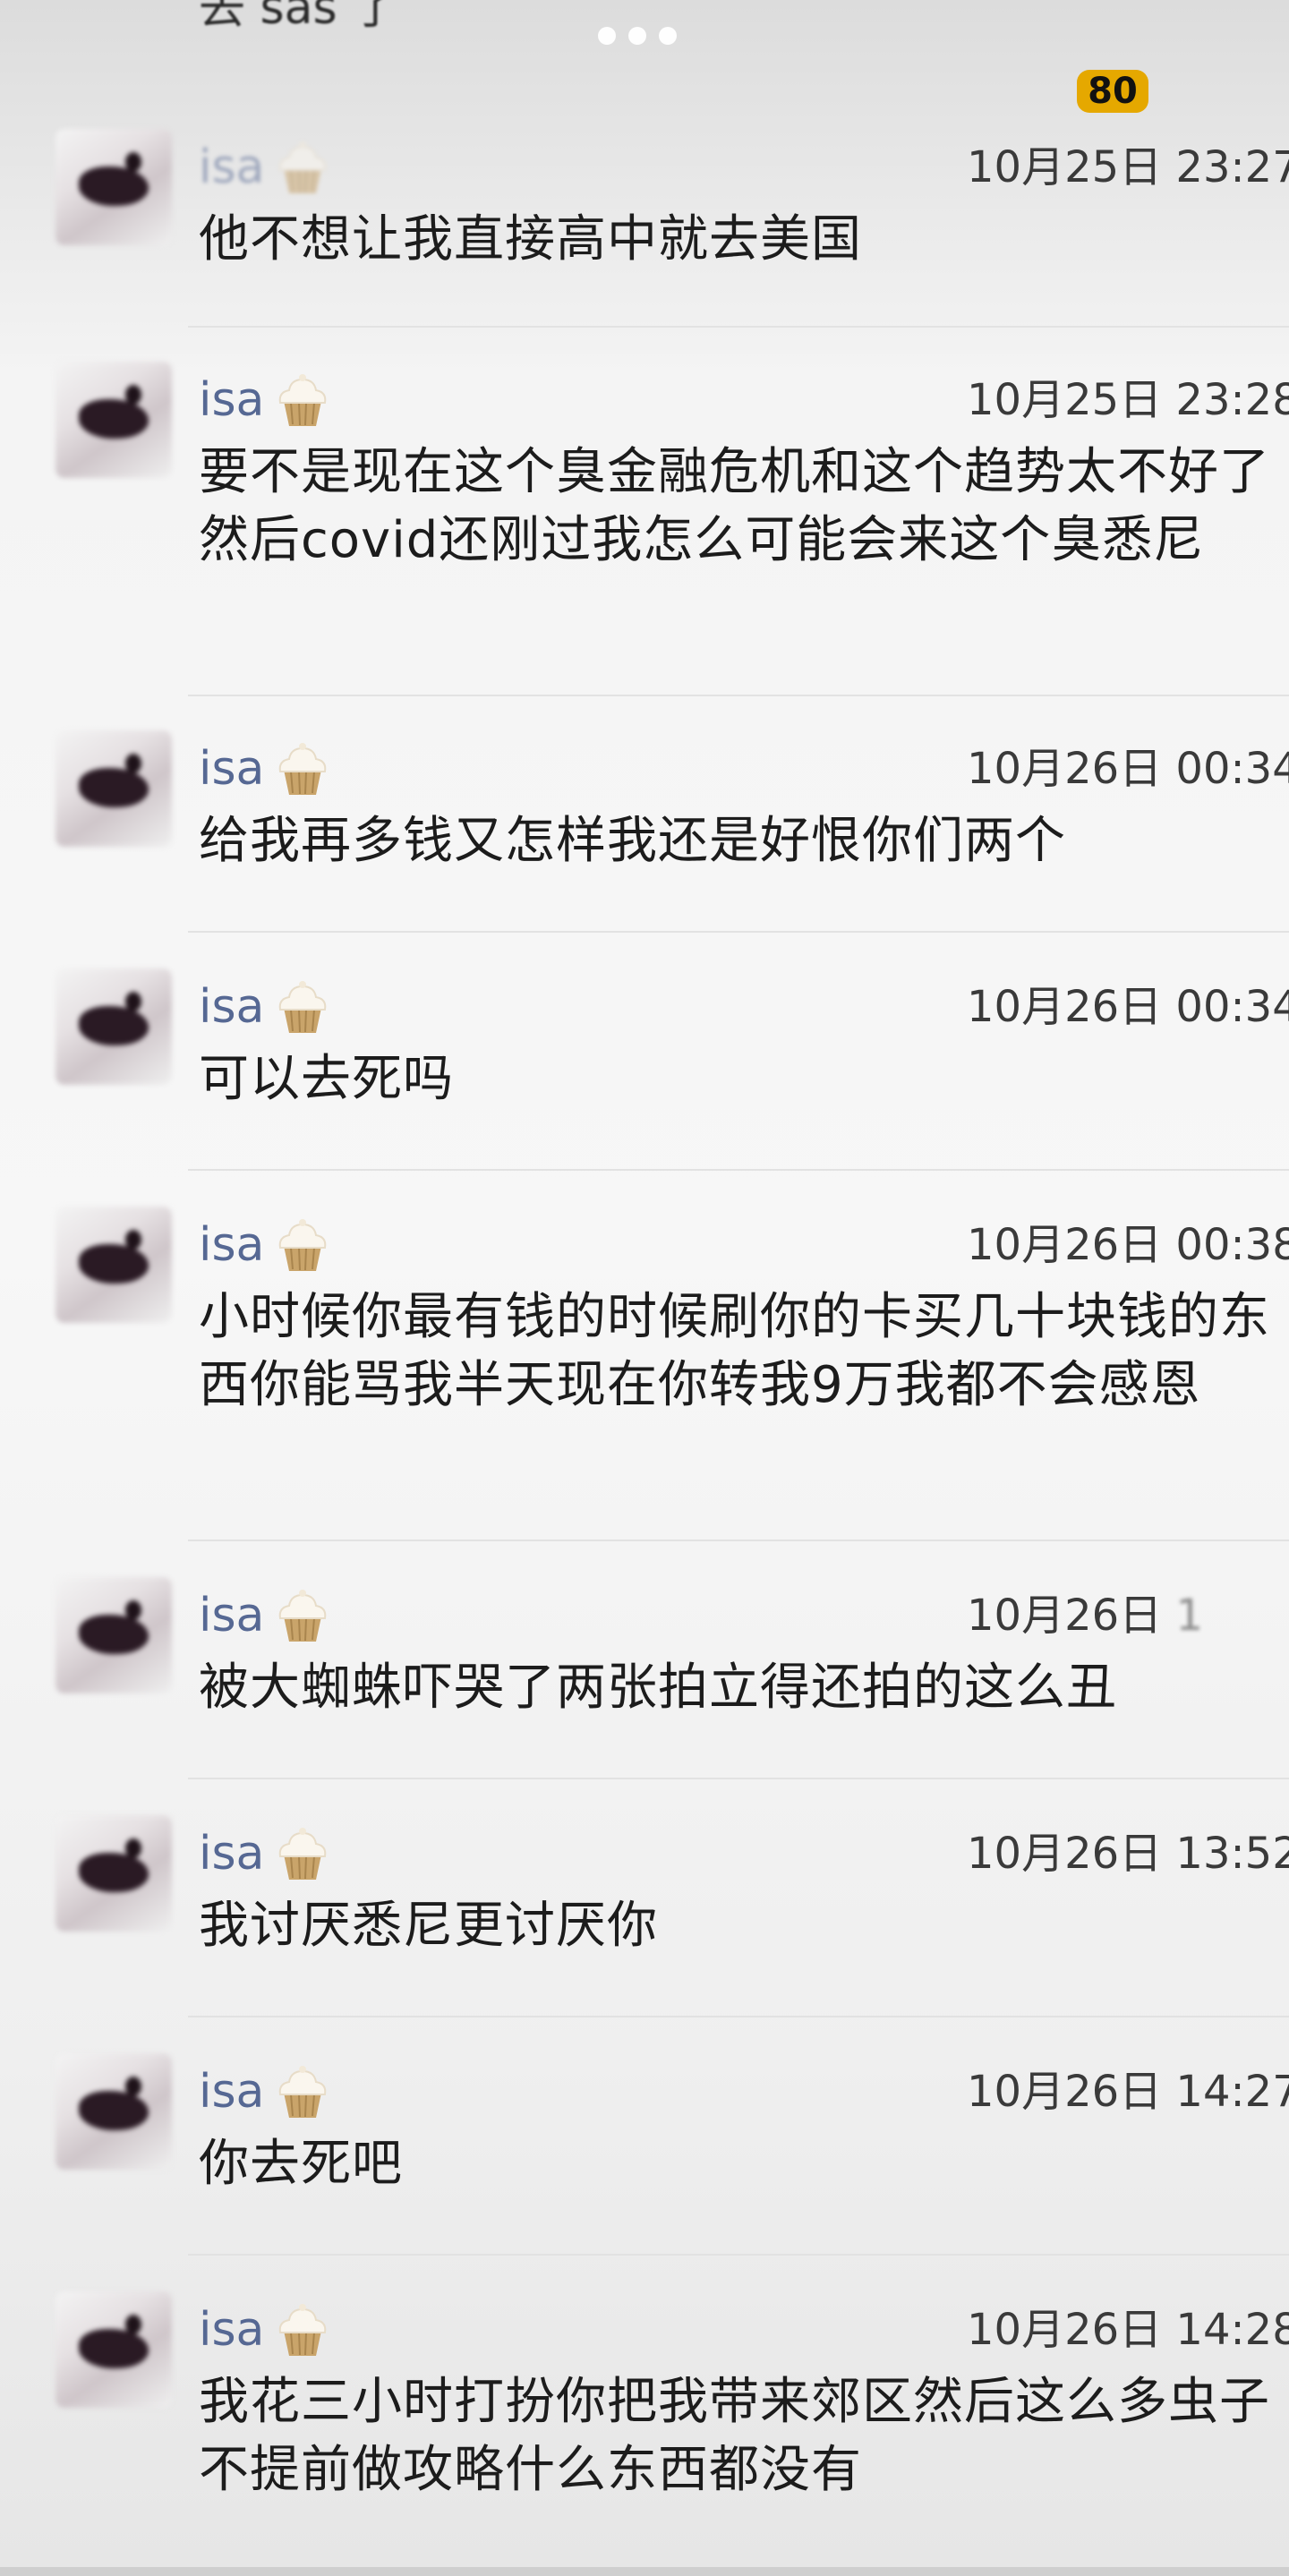 The height and width of the screenshot is (2576, 1289). What do you see at coordinates (1128, 400) in the screenshot?
I see `message-timestamp: 10月25日 23:28` at bounding box center [1128, 400].